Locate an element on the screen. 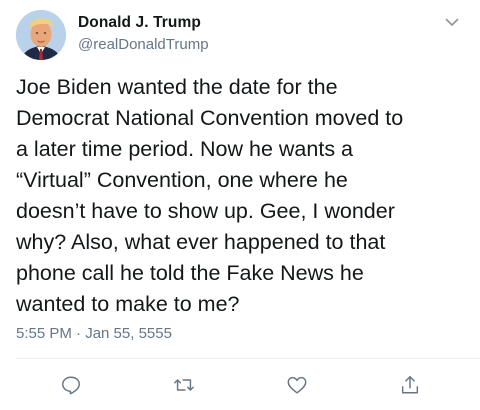 The width and height of the screenshot is (480, 410). like-button is located at coordinates (297, 385).